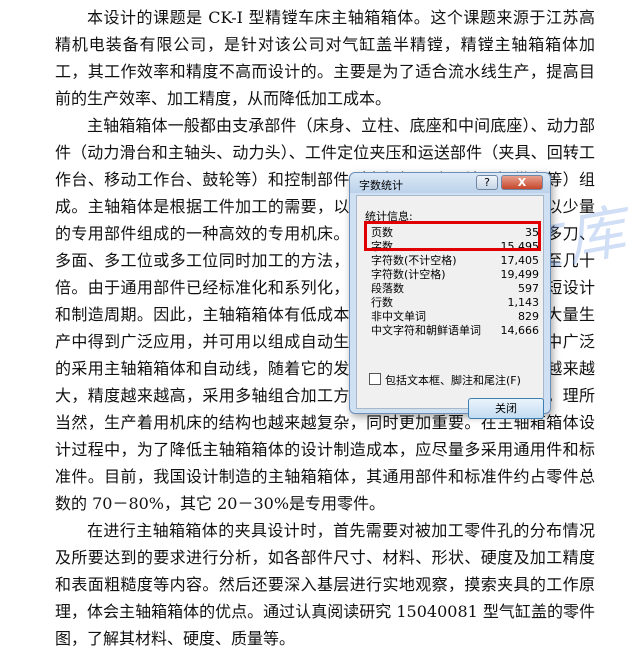  Describe the element at coordinates (457, 317) in the screenshot. I see `stat-row-non-chinese-words: 非中文单词 829` at that location.